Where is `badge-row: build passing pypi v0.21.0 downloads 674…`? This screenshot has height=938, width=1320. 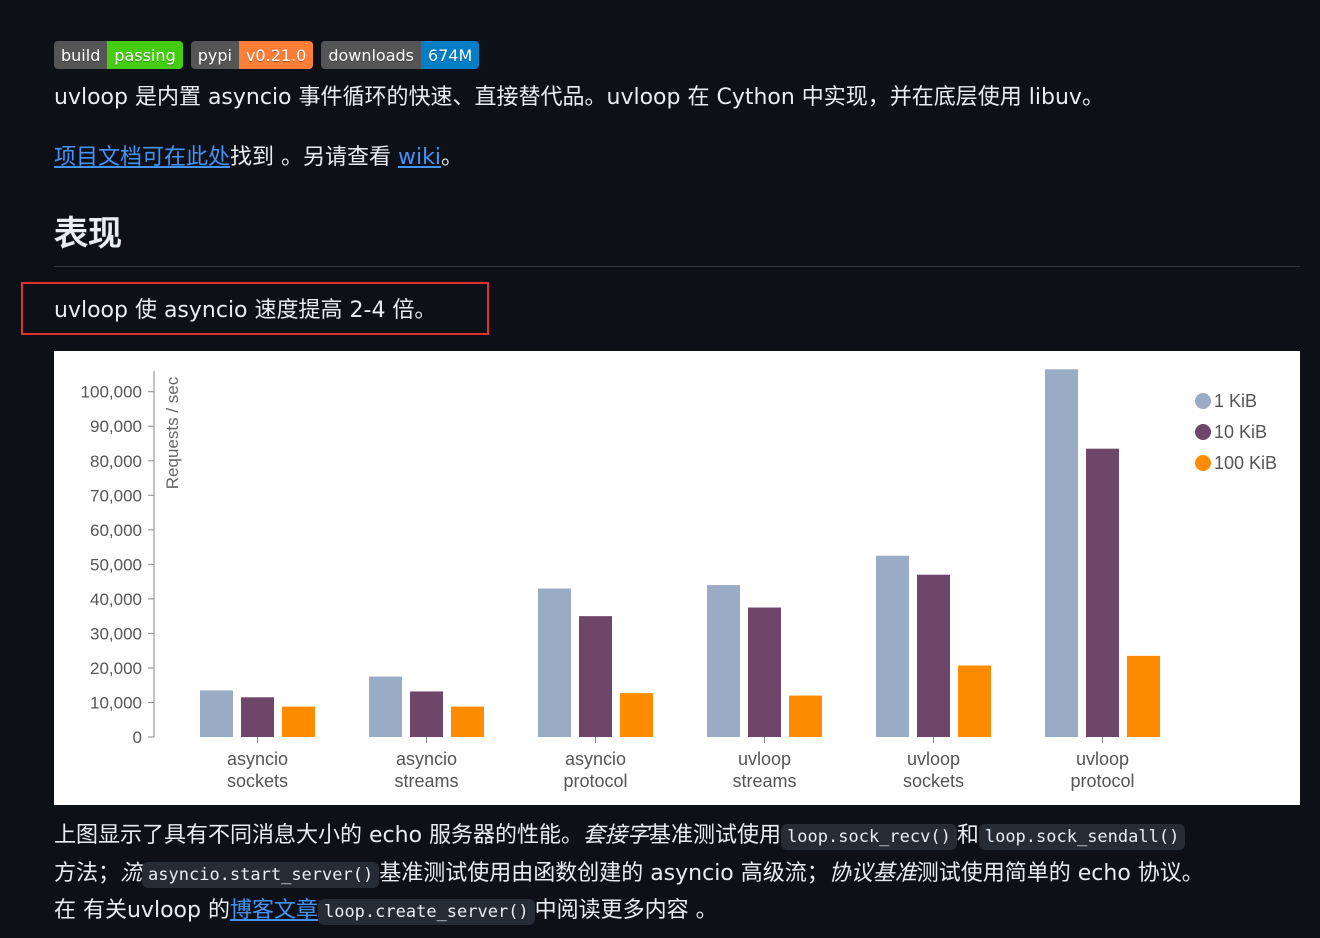
badge-row: build passing pypi v0.21.0 downloads 674… is located at coordinates (267, 55).